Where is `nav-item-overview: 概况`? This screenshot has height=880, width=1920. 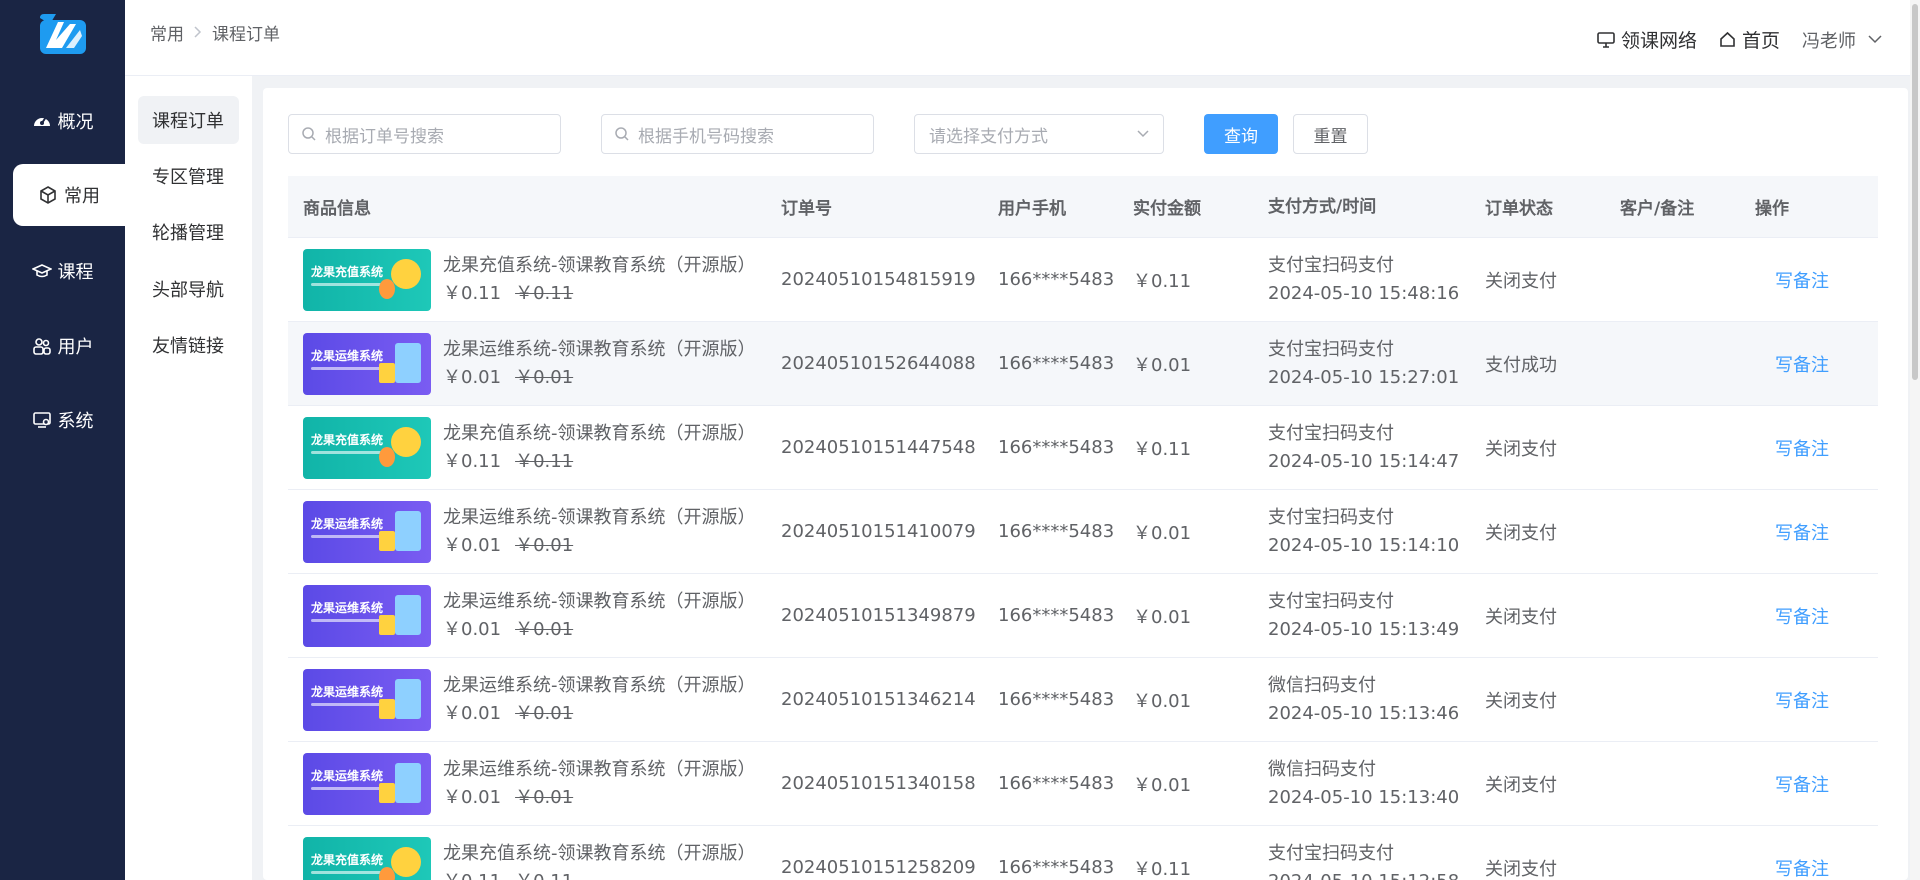
nav-item-overview: 概况 is located at coordinates (62, 121).